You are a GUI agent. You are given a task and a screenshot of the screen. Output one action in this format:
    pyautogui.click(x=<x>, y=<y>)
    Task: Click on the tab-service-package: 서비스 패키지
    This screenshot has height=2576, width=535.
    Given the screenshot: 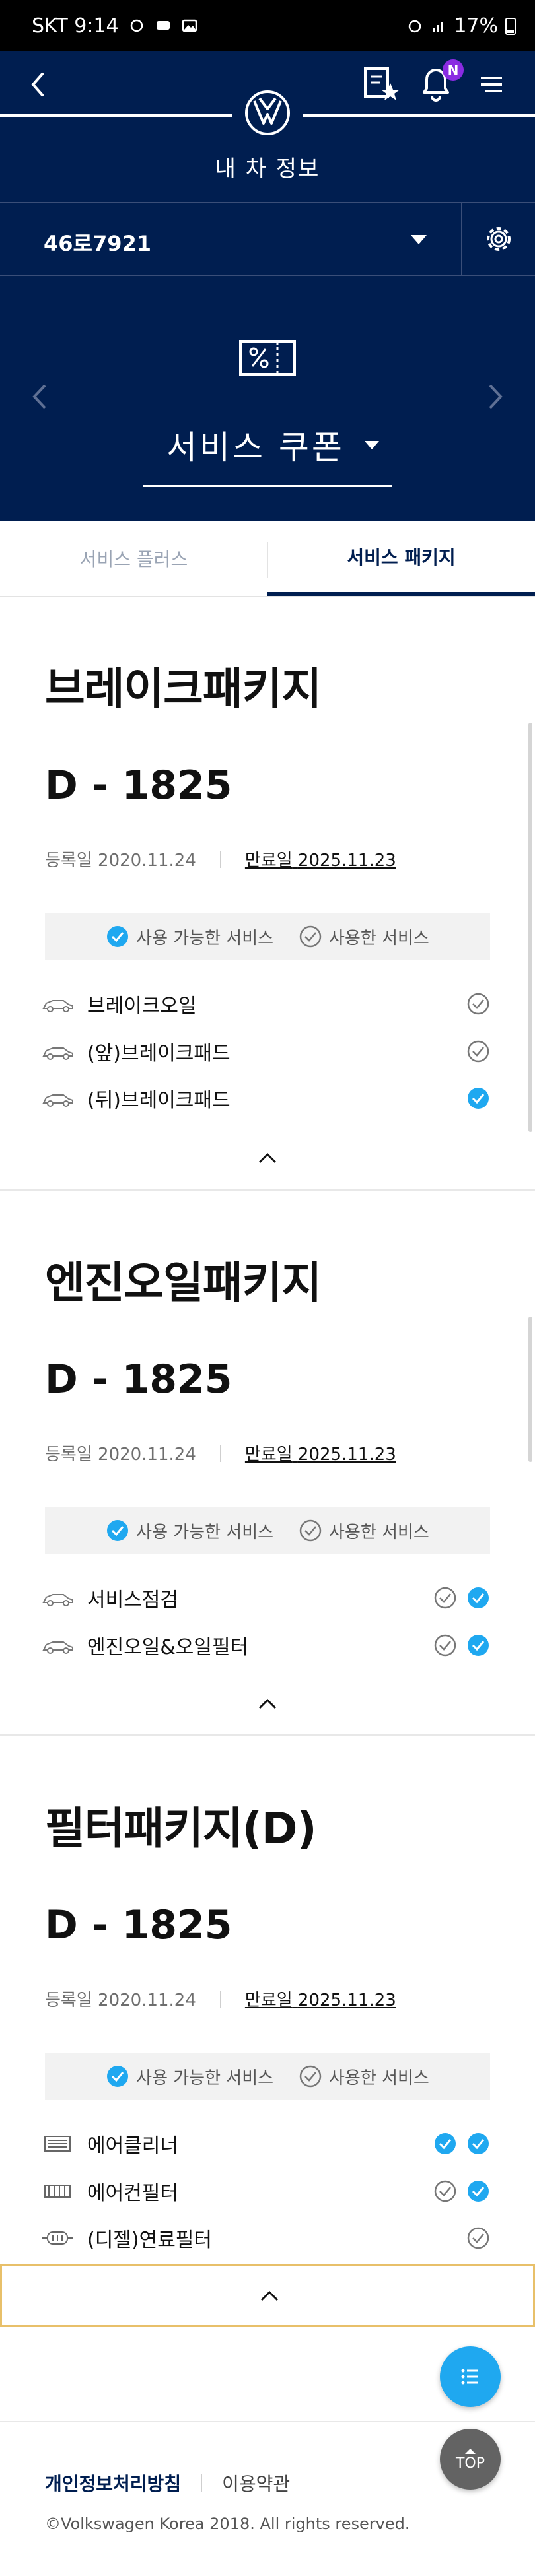 What is the action you would take?
    pyautogui.click(x=401, y=558)
    